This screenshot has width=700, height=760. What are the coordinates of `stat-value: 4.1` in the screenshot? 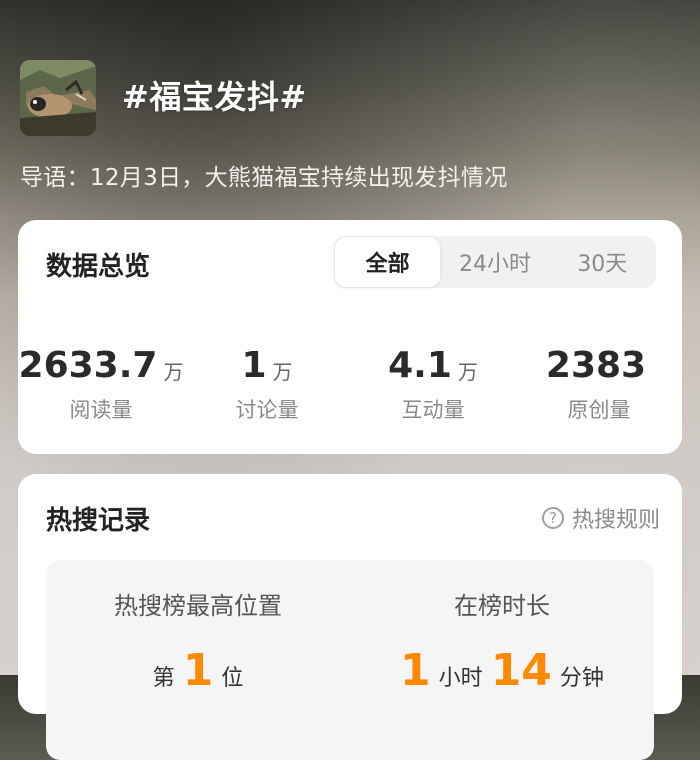 It's located at (420, 365).